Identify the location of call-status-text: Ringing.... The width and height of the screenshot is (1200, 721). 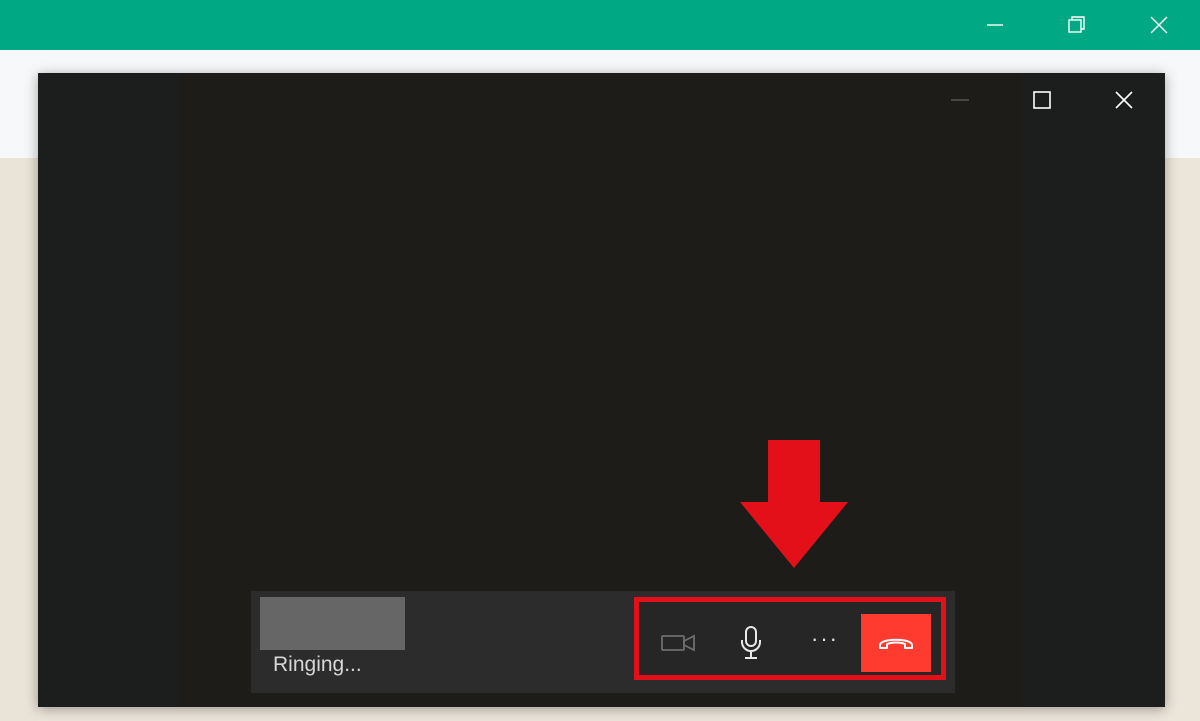
(317, 664).